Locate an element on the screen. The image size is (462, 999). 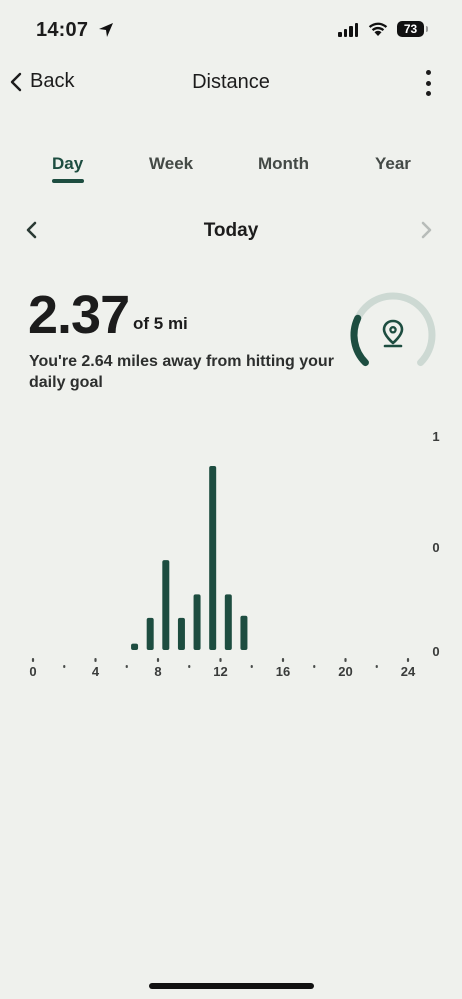
wifi-icon is located at coordinates (378, 29).